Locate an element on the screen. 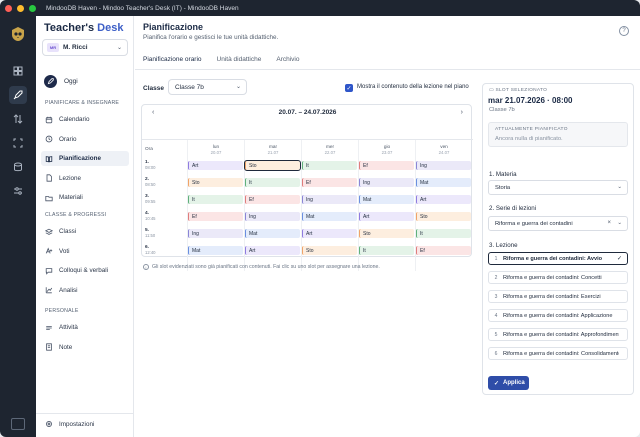  rail-scan-icon is located at coordinates (18, 143).